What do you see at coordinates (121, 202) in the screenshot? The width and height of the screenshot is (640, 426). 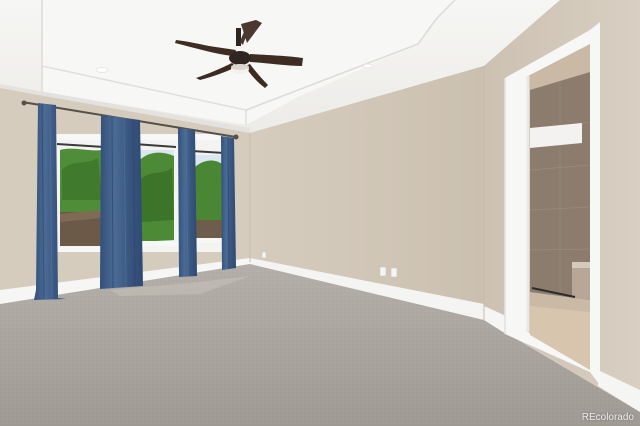 I see `curtain-center-left` at bounding box center [121, 202].